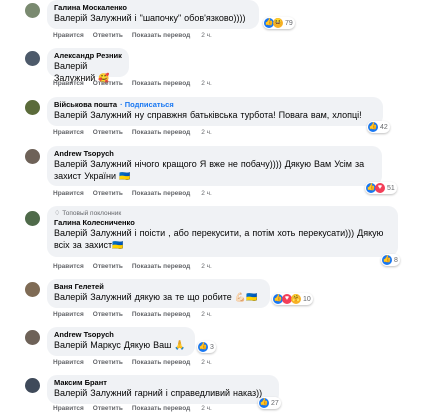 The height and width of the screenshot is (413, 428). Describe the element at coordinates (384, 127) in the screenshot. I see `reaction-count: 42` at that location.